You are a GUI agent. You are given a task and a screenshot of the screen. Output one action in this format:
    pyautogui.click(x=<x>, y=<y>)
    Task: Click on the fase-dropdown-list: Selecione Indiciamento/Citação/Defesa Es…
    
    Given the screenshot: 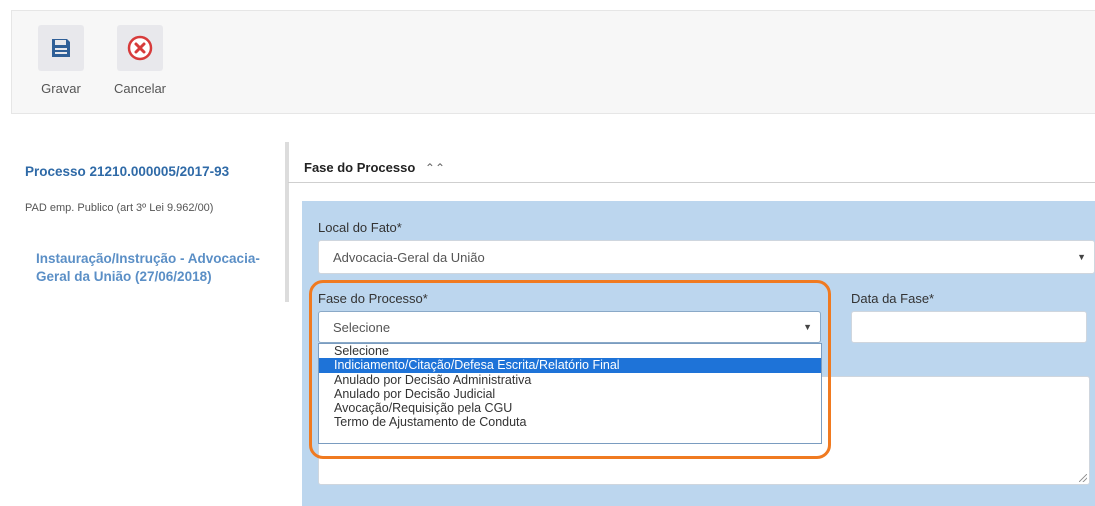 What is the action you would take?
    pyautogui.click(x=570, y=393)
    